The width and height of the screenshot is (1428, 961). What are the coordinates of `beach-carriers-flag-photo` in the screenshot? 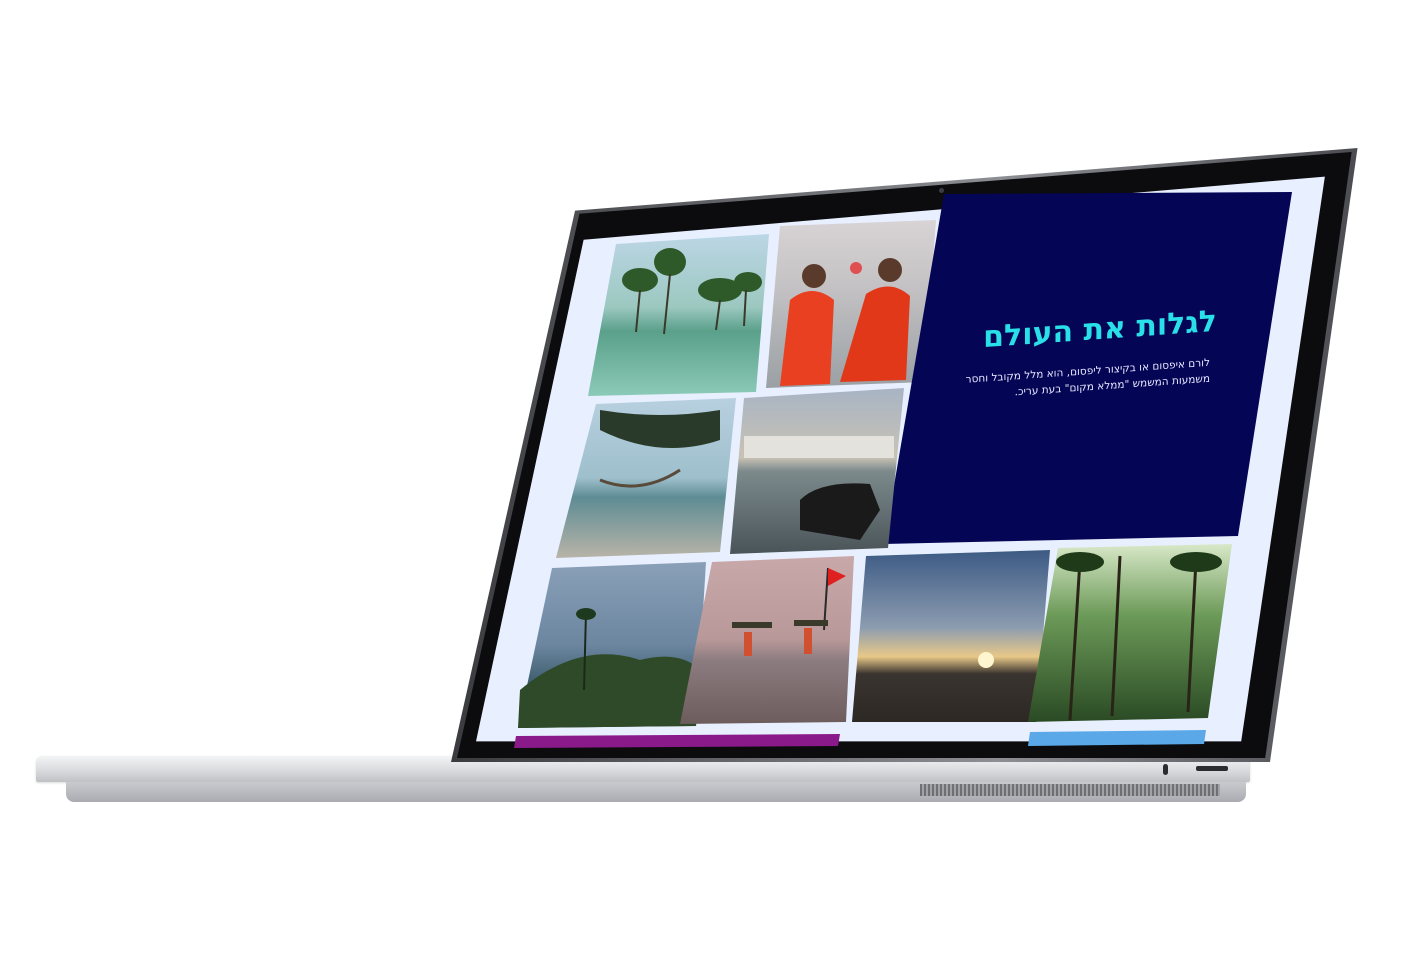 It's located at (767, 640).